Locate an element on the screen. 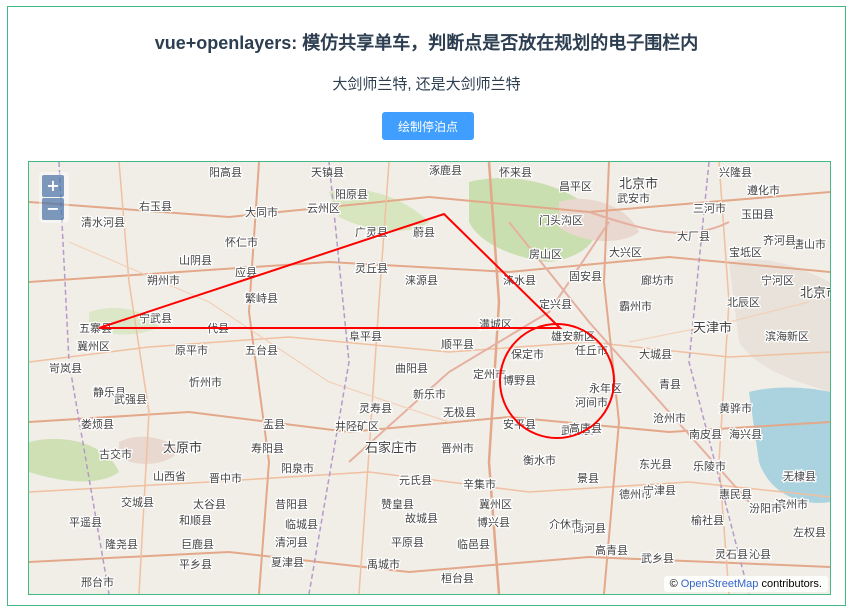 Image resolution: width=855 pixels, height=615 pixels. place-label: 交城县 is located at coordinates (137, 502).